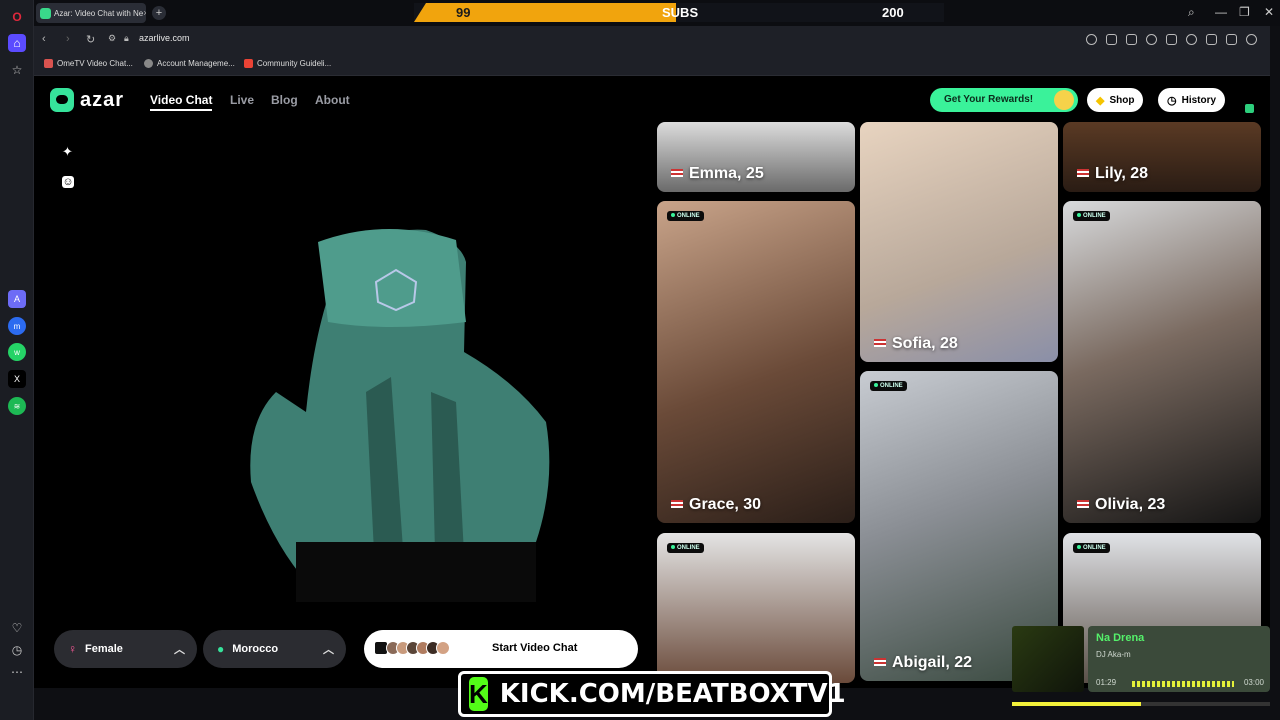  I want to click on gaming-chair-image, so click(400, 415).